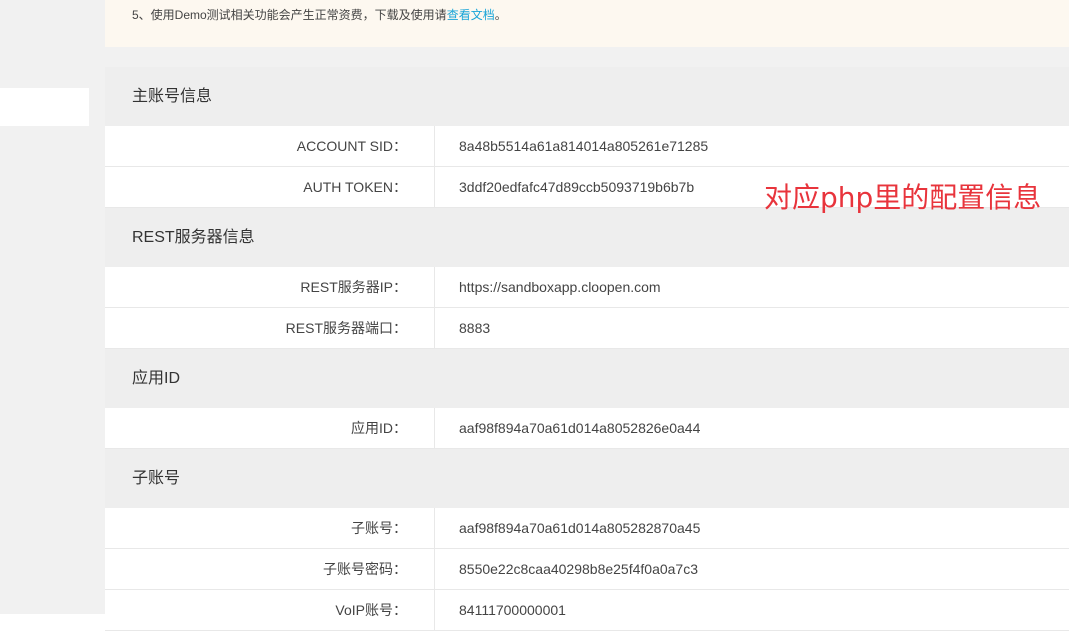 This screenshot has height=631, width=1069. What do you see at coordinates (577, 187) in the screenshot?
I see `value-auth-token: 3ddf20edfafc47d89ccb5093719b6b7b` at bounding box center [577, 187].